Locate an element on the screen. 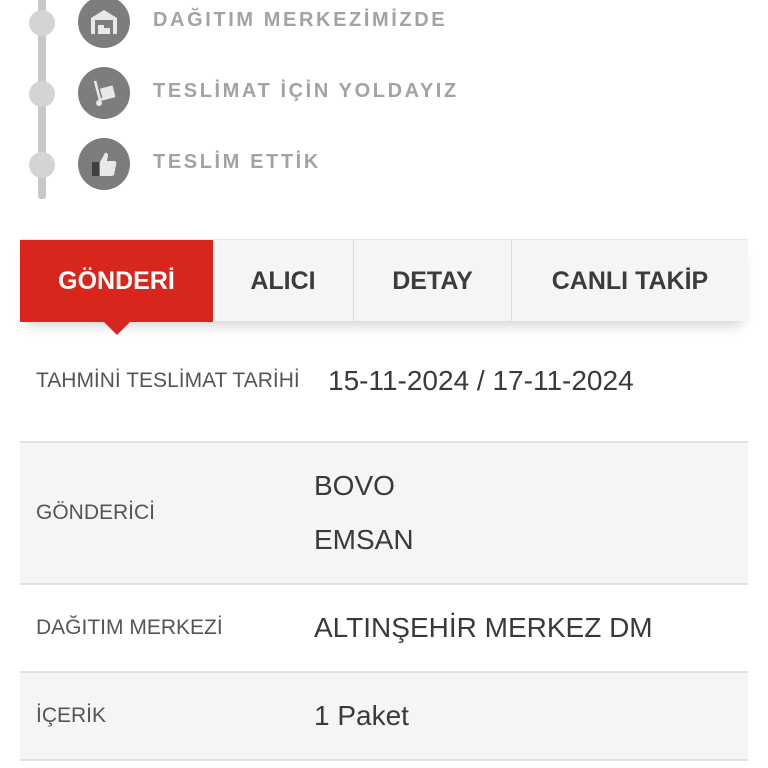 This screenshot has height=768, width=768. shipment-tabs: GÖNDERİ ALICI DETAY CANLI TAKİP is located at coordinates (384, 287).